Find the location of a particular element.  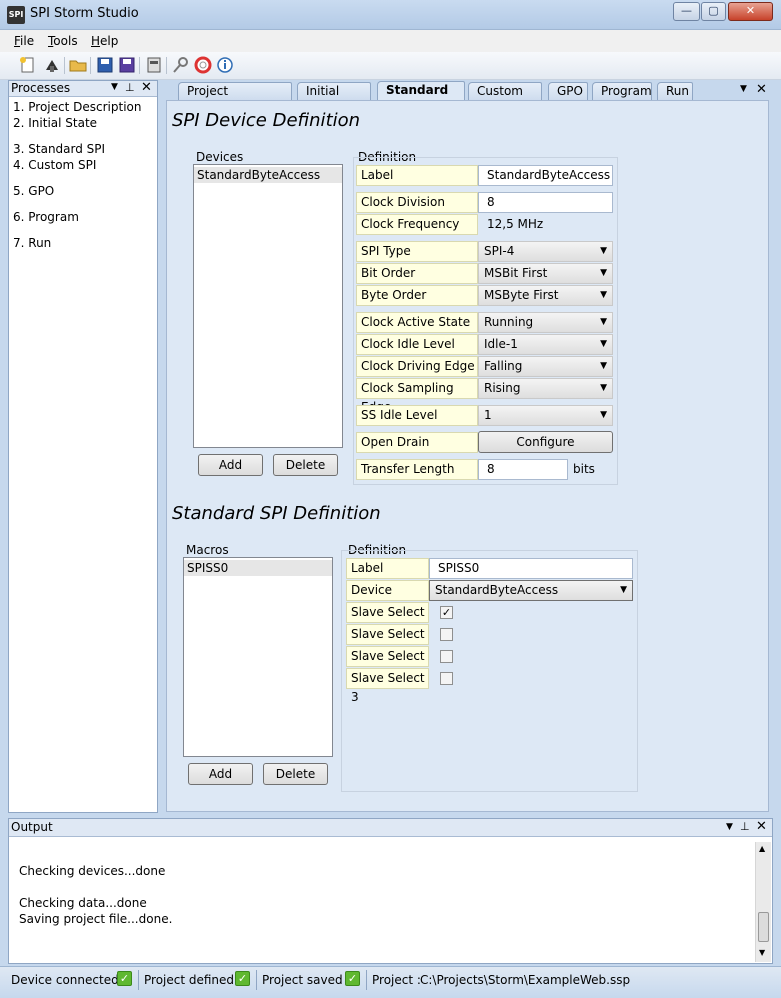

clock-driving-edge-select: Falling ▼ is located at coordinates (545, 366).